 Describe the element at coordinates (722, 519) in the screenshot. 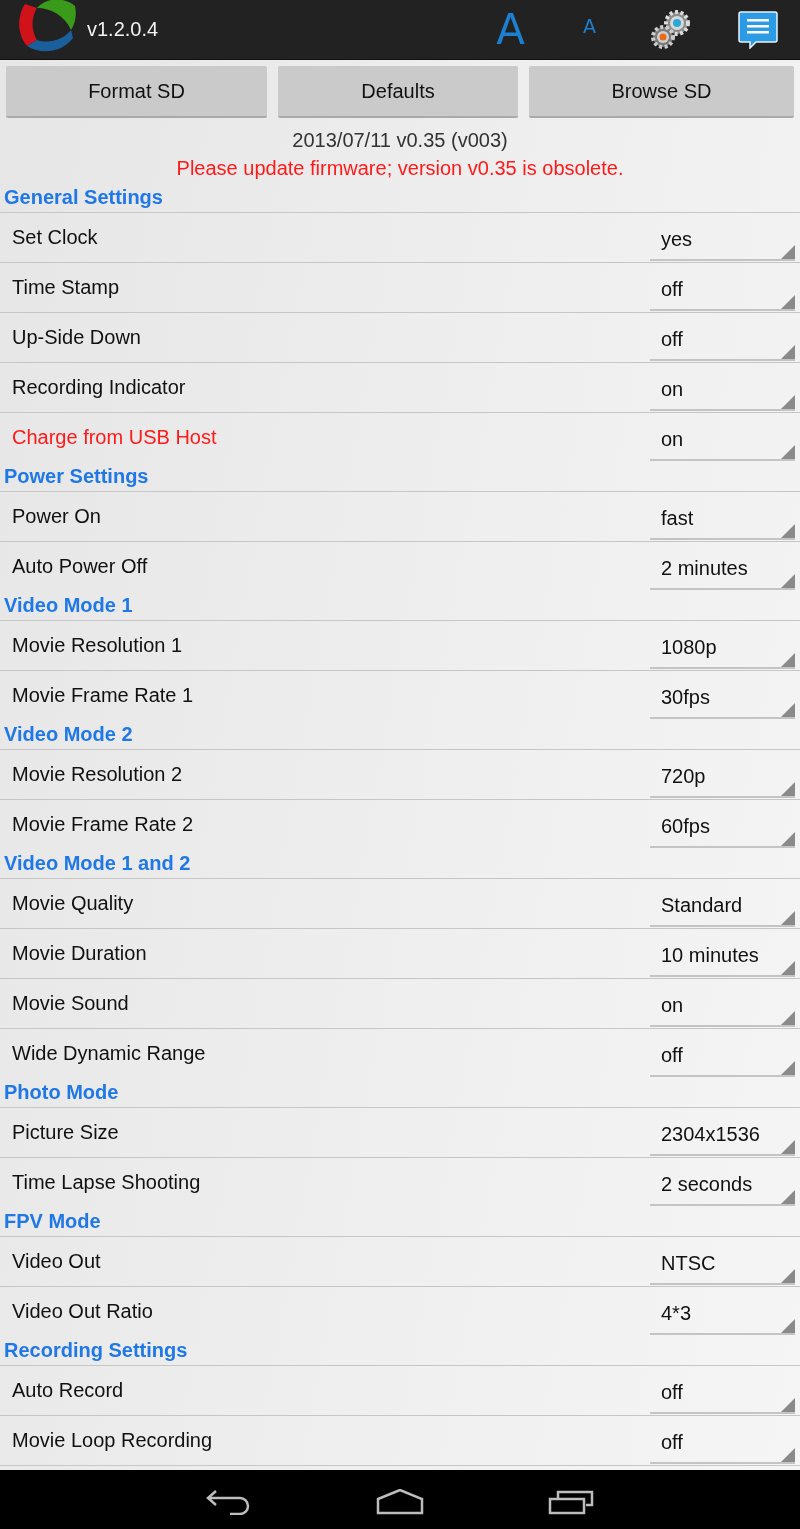

I see `value-dropdown: fast` at that location.